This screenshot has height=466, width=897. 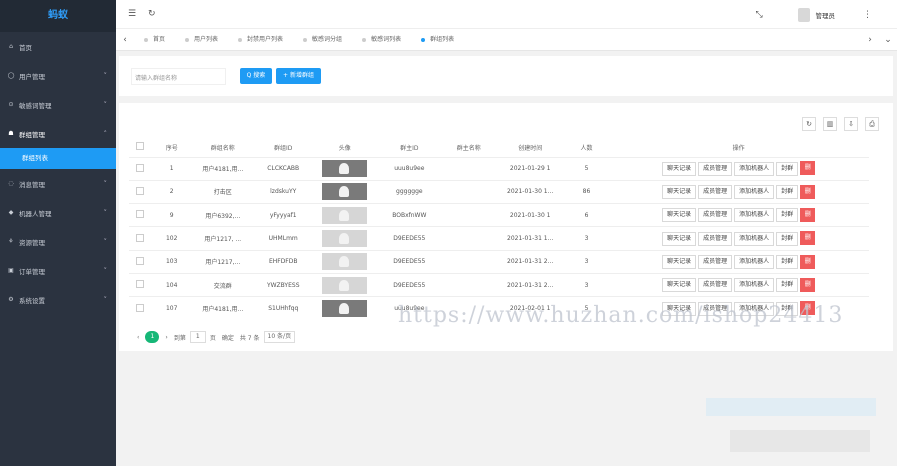 What do you see at coordinates (166, 337) in the screenshot?
I see `next-page-icon: ›` at bounding box center [166, 337].